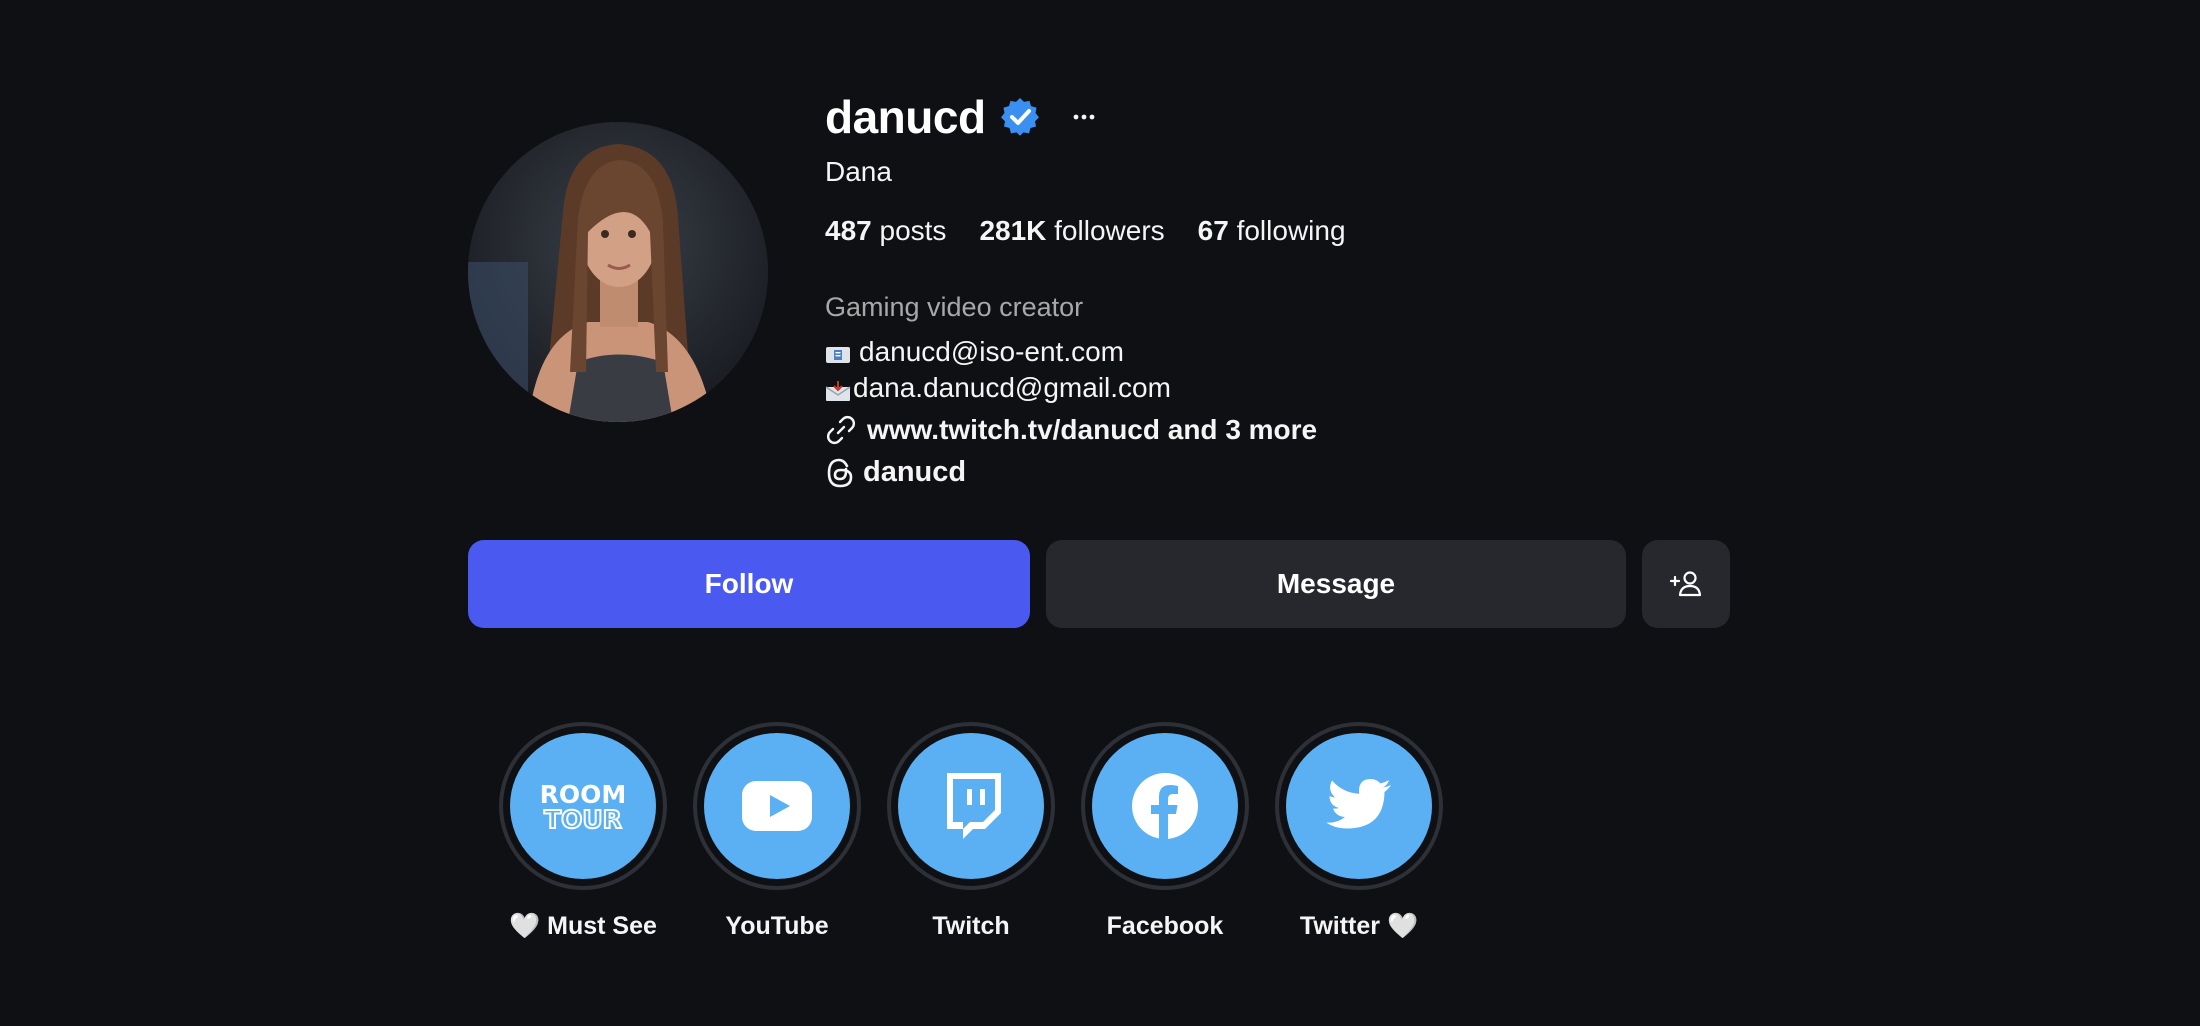  What do you see at coordinates (1336, 584) in the screenshot?
I see `message-button: Message` at bounding box center [1336, 584].